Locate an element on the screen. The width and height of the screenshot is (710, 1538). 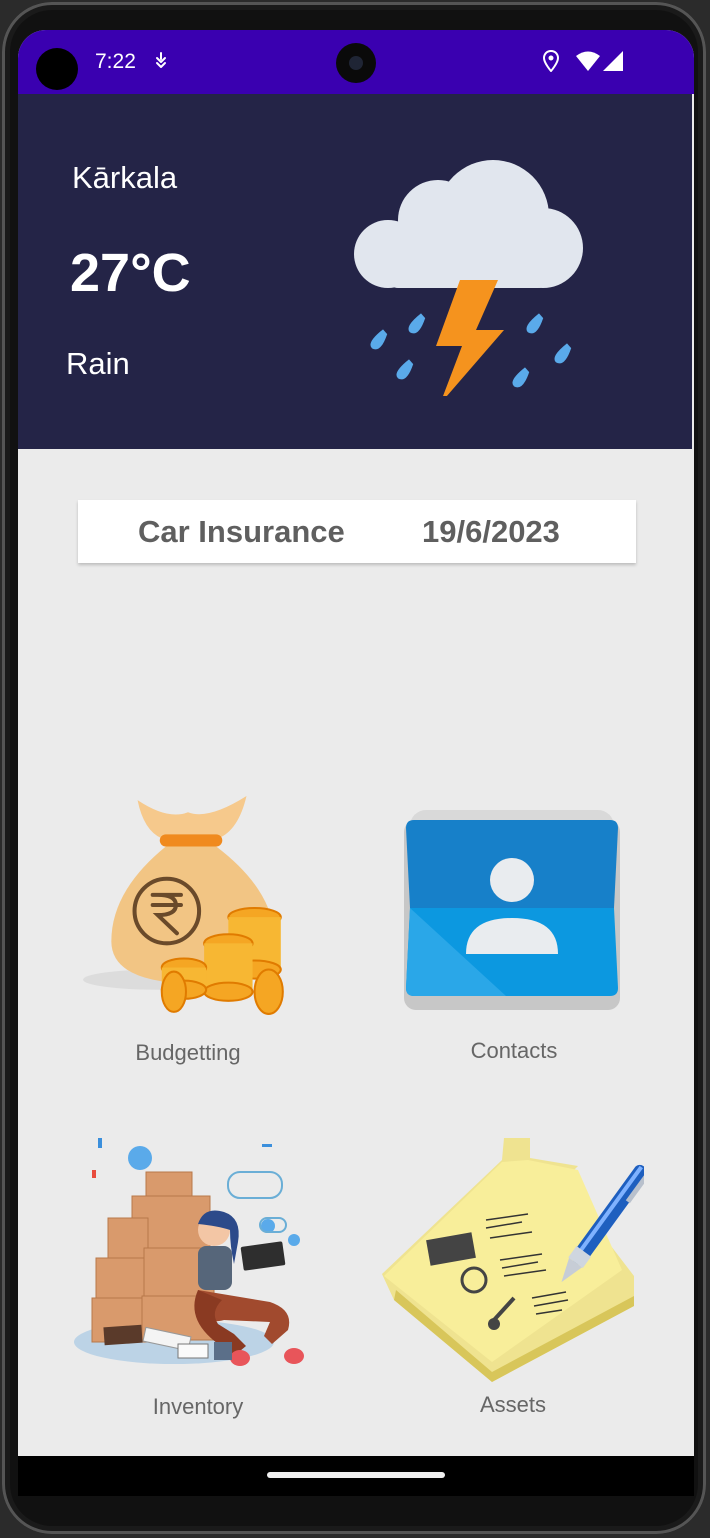
camera-cutout is located at coordinates (356, 63).